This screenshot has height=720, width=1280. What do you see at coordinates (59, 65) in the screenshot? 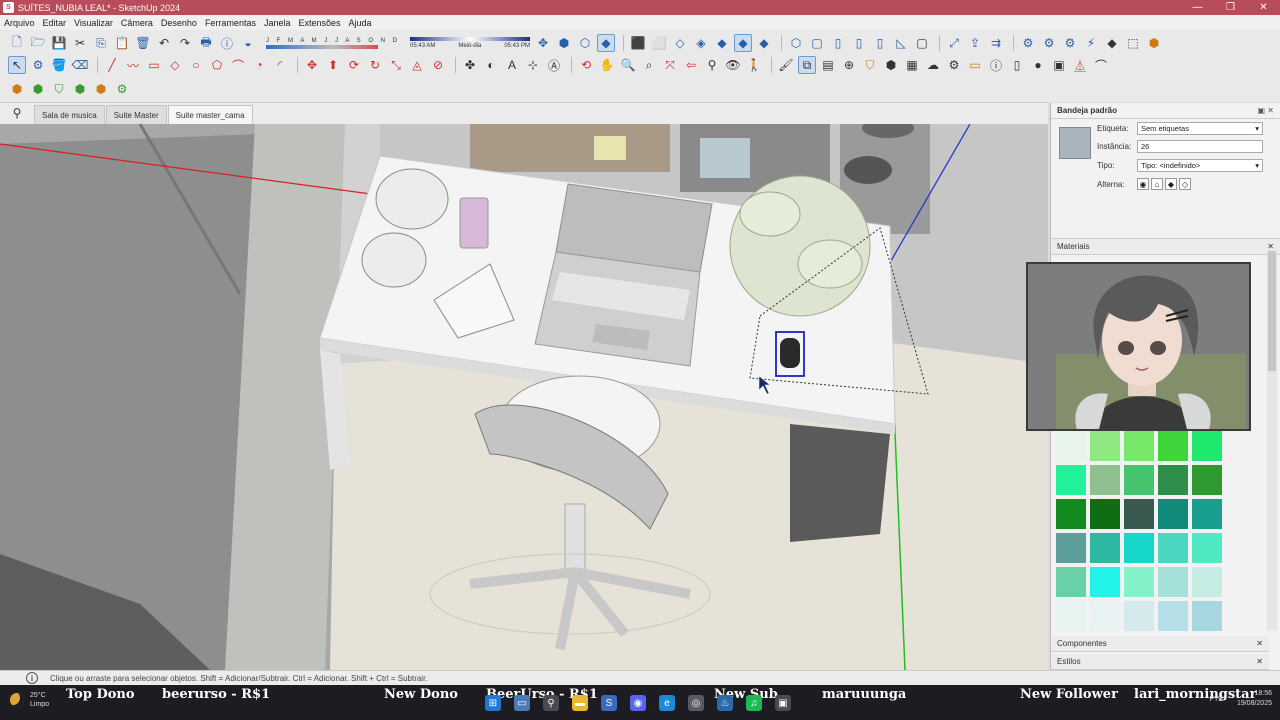
I see `paint-bucket-icon: 🪣` at bounding box center [59, 65].